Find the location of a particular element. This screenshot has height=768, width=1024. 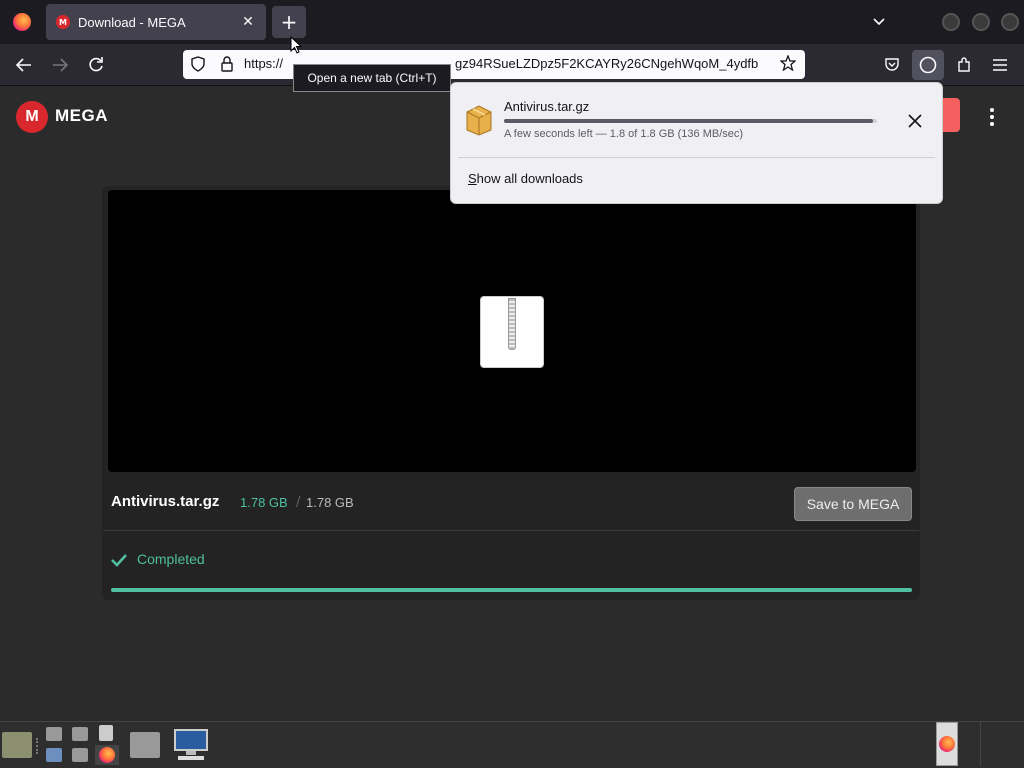

extensions-icon is located at coordinates (964, 65).